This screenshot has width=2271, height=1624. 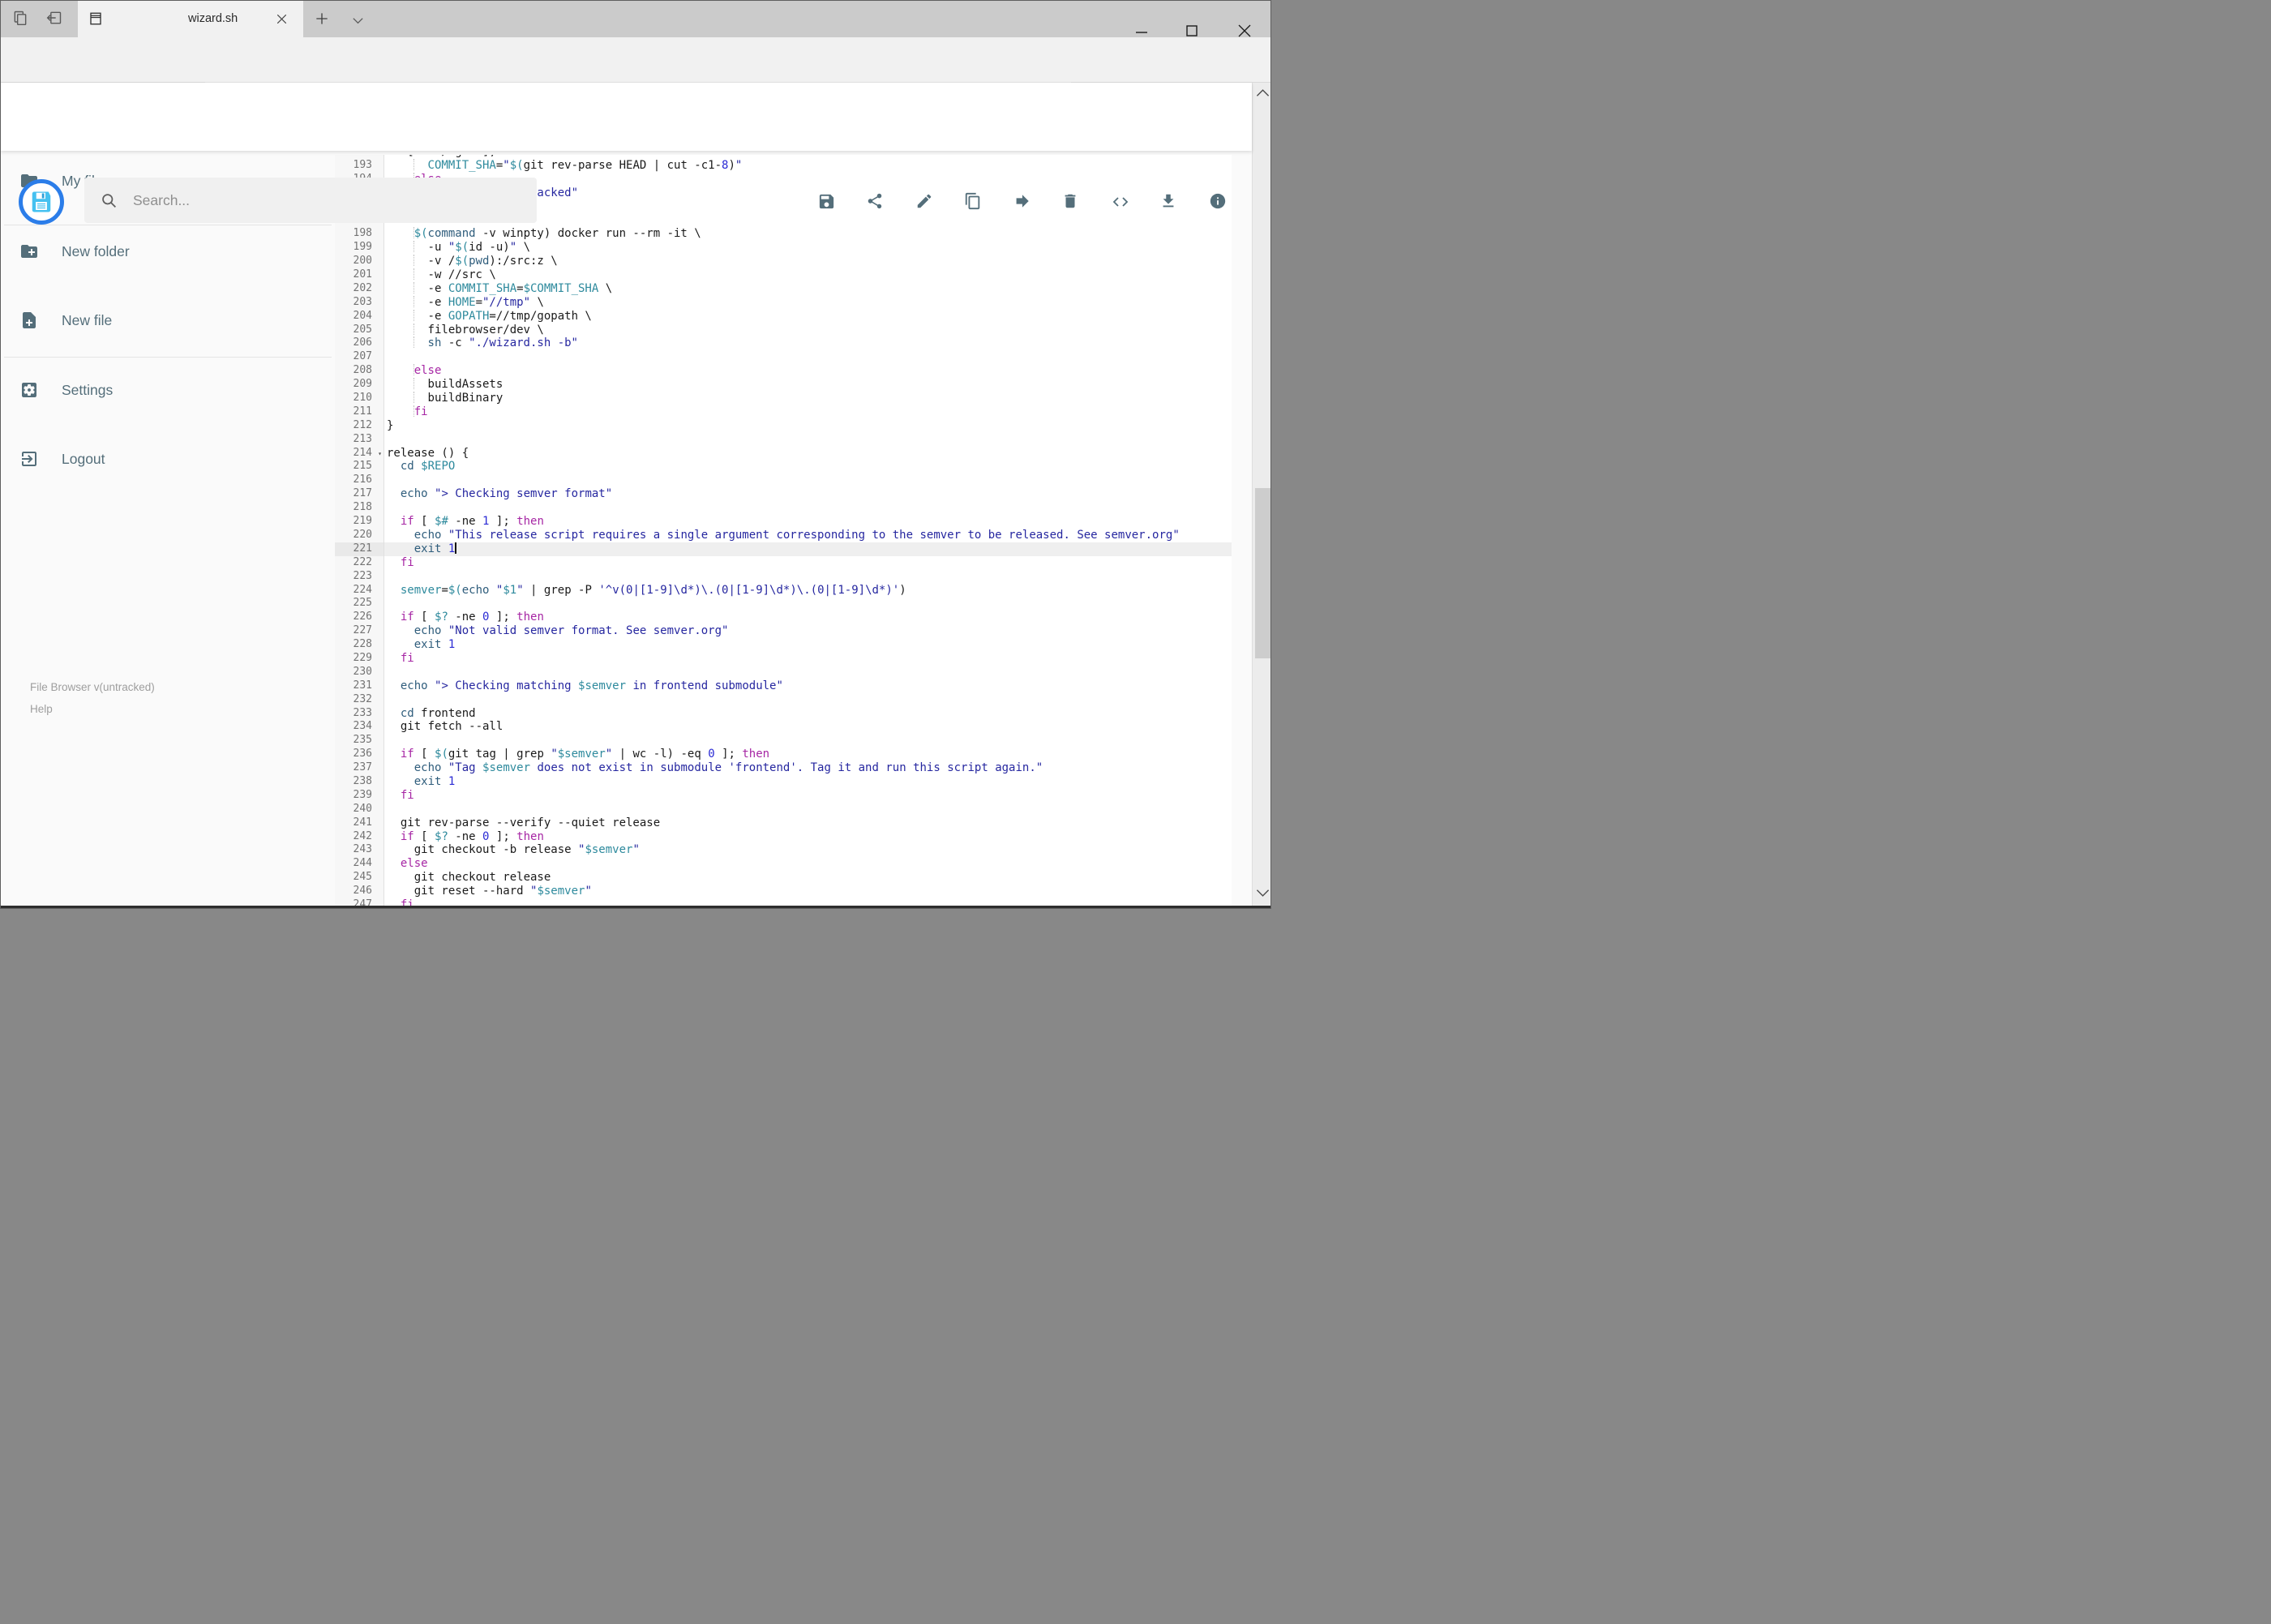 What do you see at coordinates (1169, 202) in the screenshot?
I see `download-button` at bounding box center [1169, 202].